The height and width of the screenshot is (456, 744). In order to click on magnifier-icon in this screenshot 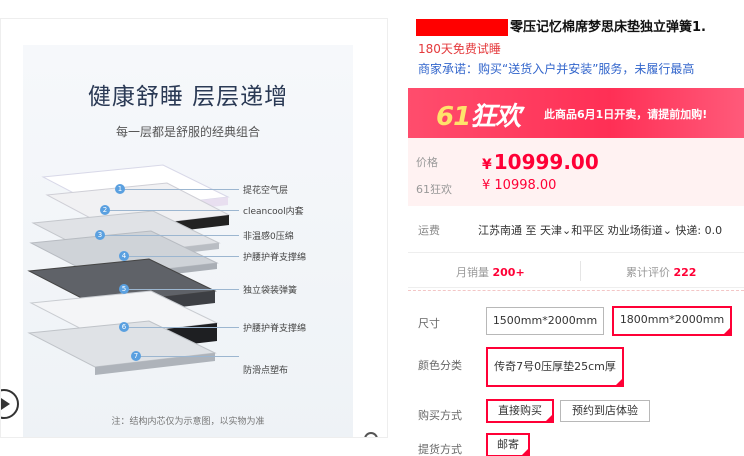, I will do `click(373, 434)`.